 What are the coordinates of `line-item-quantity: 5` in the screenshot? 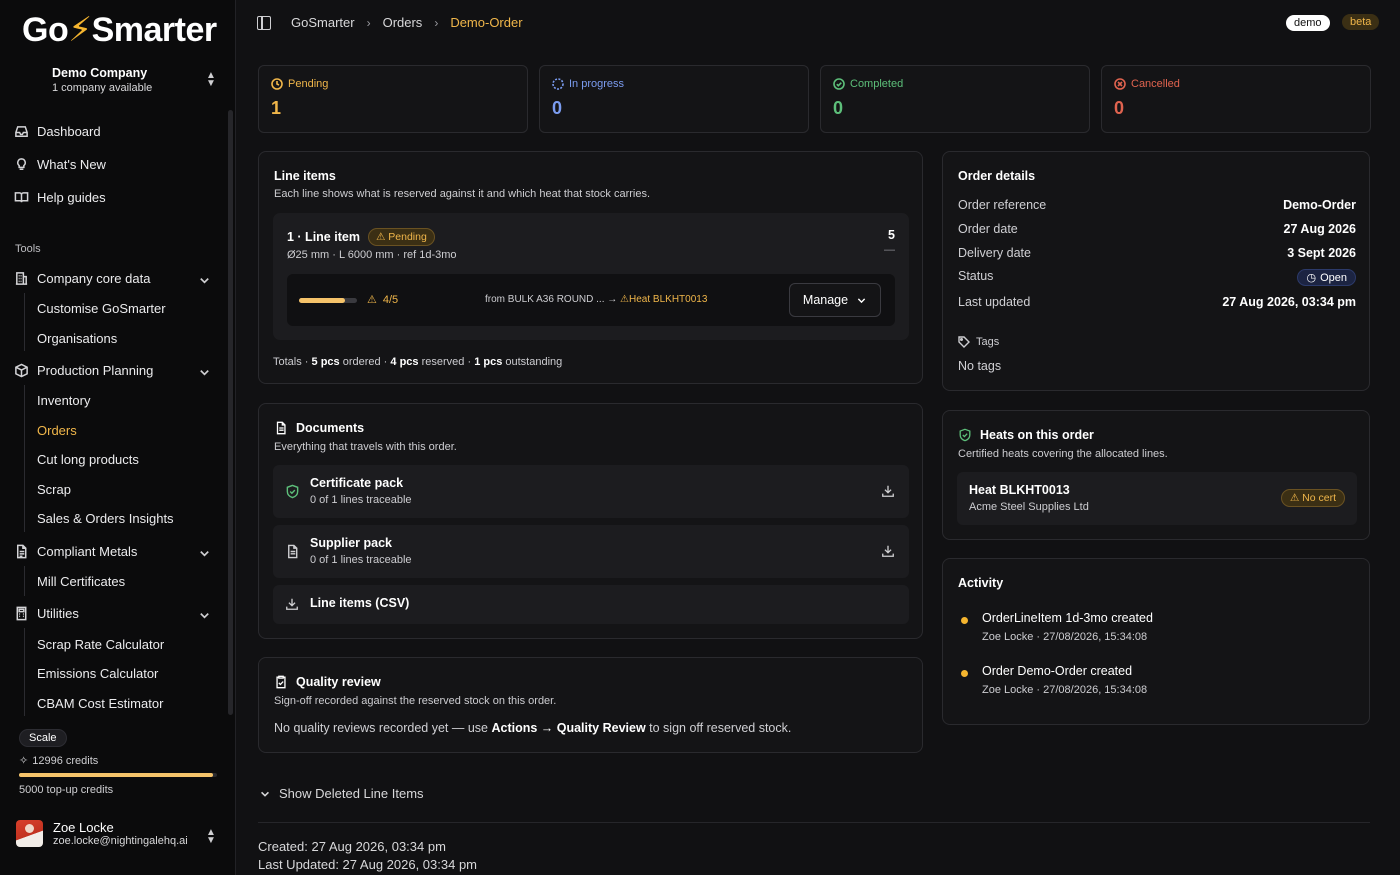 It's located at (891, 235).